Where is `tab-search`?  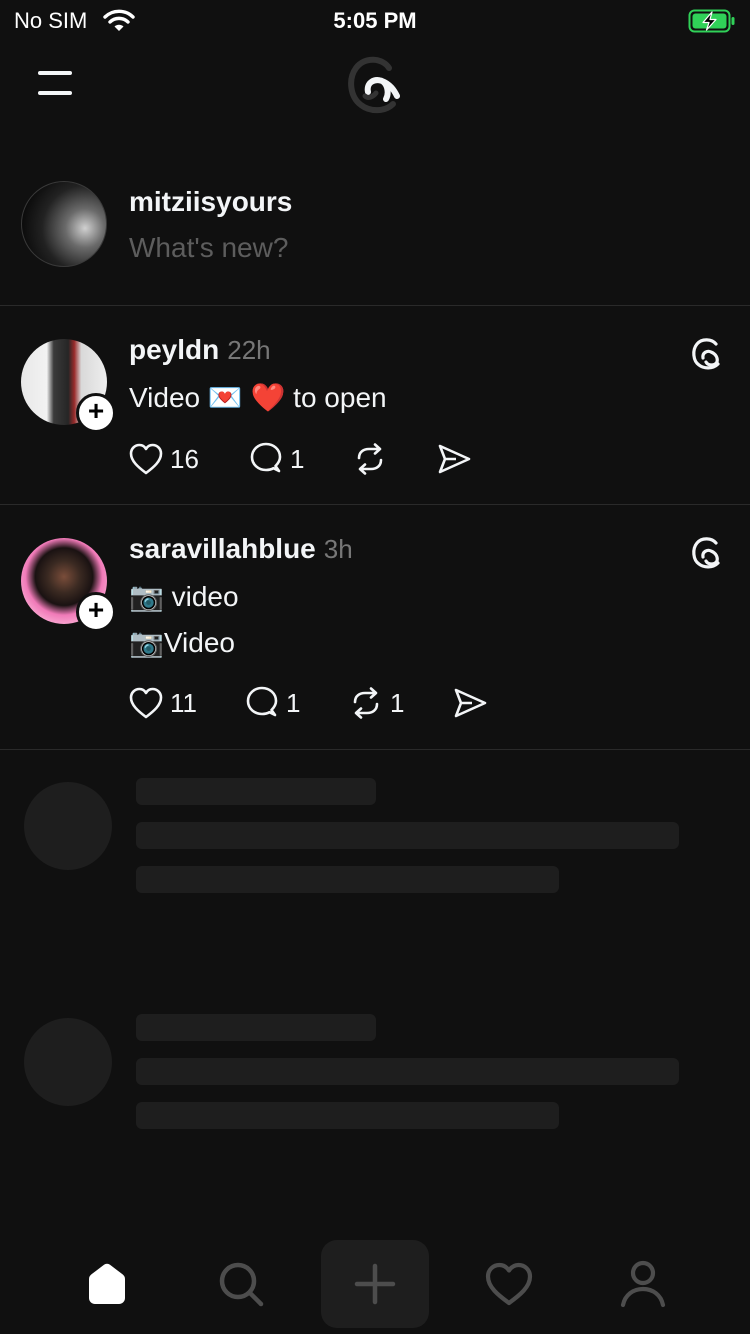 tab-search is located at coordinates (241, 1284).